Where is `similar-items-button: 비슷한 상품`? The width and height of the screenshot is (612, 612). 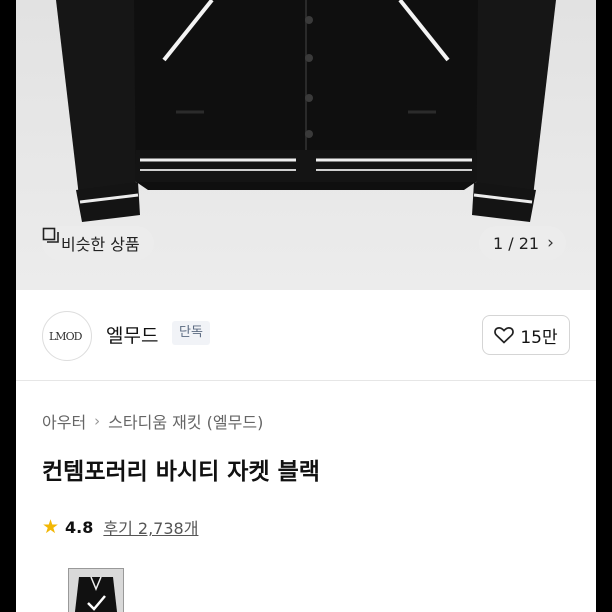
similar-items-button: 비슷한 상품 is located at coordinates (98, 243).